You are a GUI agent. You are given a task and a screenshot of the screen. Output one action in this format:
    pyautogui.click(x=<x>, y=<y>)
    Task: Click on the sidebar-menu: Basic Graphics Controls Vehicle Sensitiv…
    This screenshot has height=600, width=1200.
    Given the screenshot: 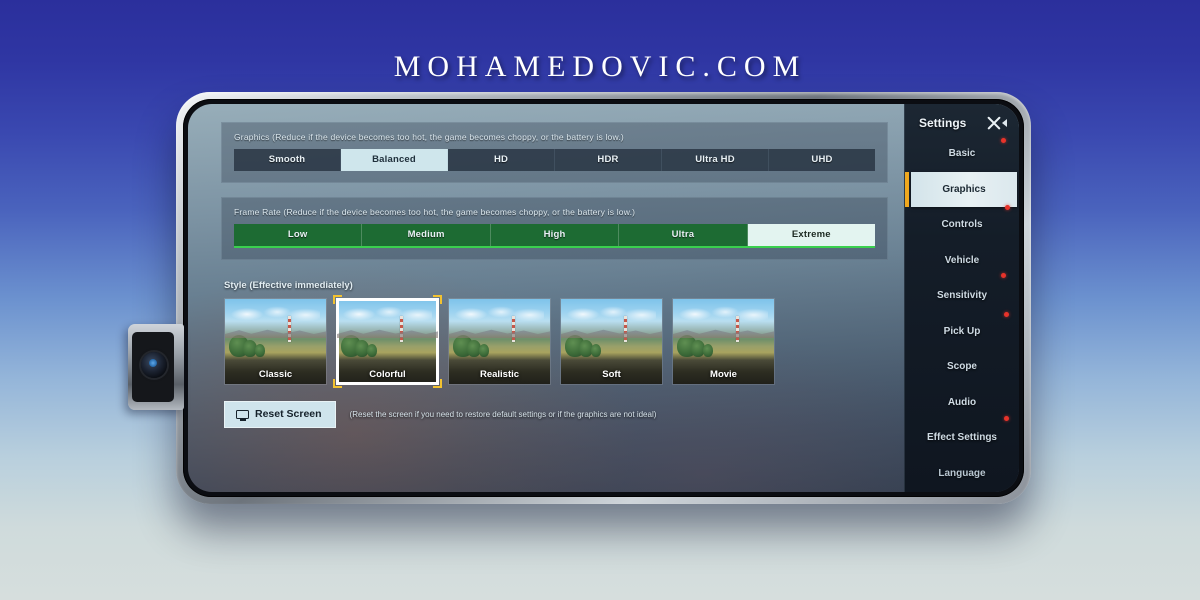 What is the action you would take?
    pyautogui.click(x=962, y=313)
    